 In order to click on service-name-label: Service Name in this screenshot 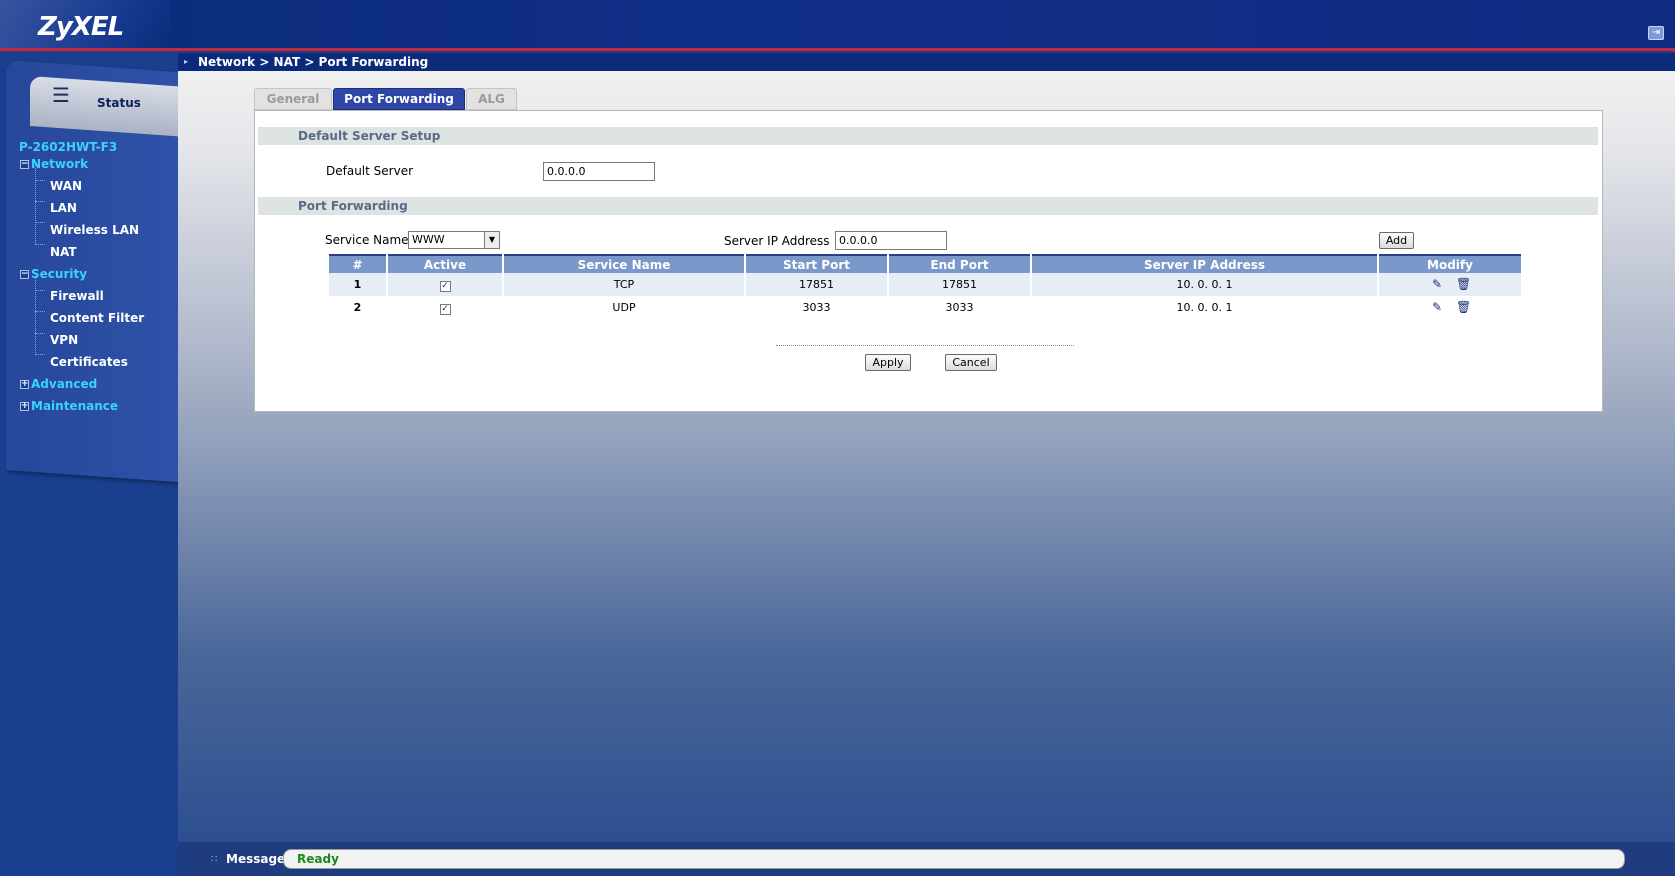, I will do `click(367, 240)`.